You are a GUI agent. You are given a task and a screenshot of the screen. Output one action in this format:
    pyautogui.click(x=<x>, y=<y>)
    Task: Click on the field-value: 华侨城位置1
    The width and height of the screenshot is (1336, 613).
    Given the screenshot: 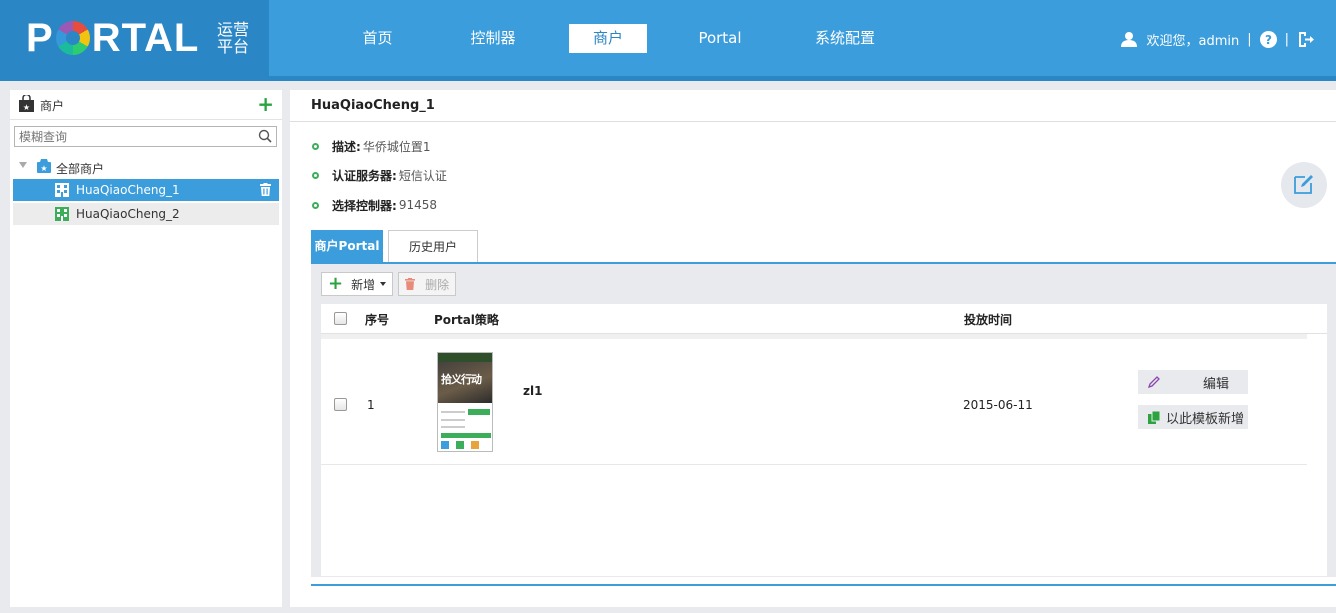 What is the action you would take?
    pyautogui.click(x=396, y=146)
    